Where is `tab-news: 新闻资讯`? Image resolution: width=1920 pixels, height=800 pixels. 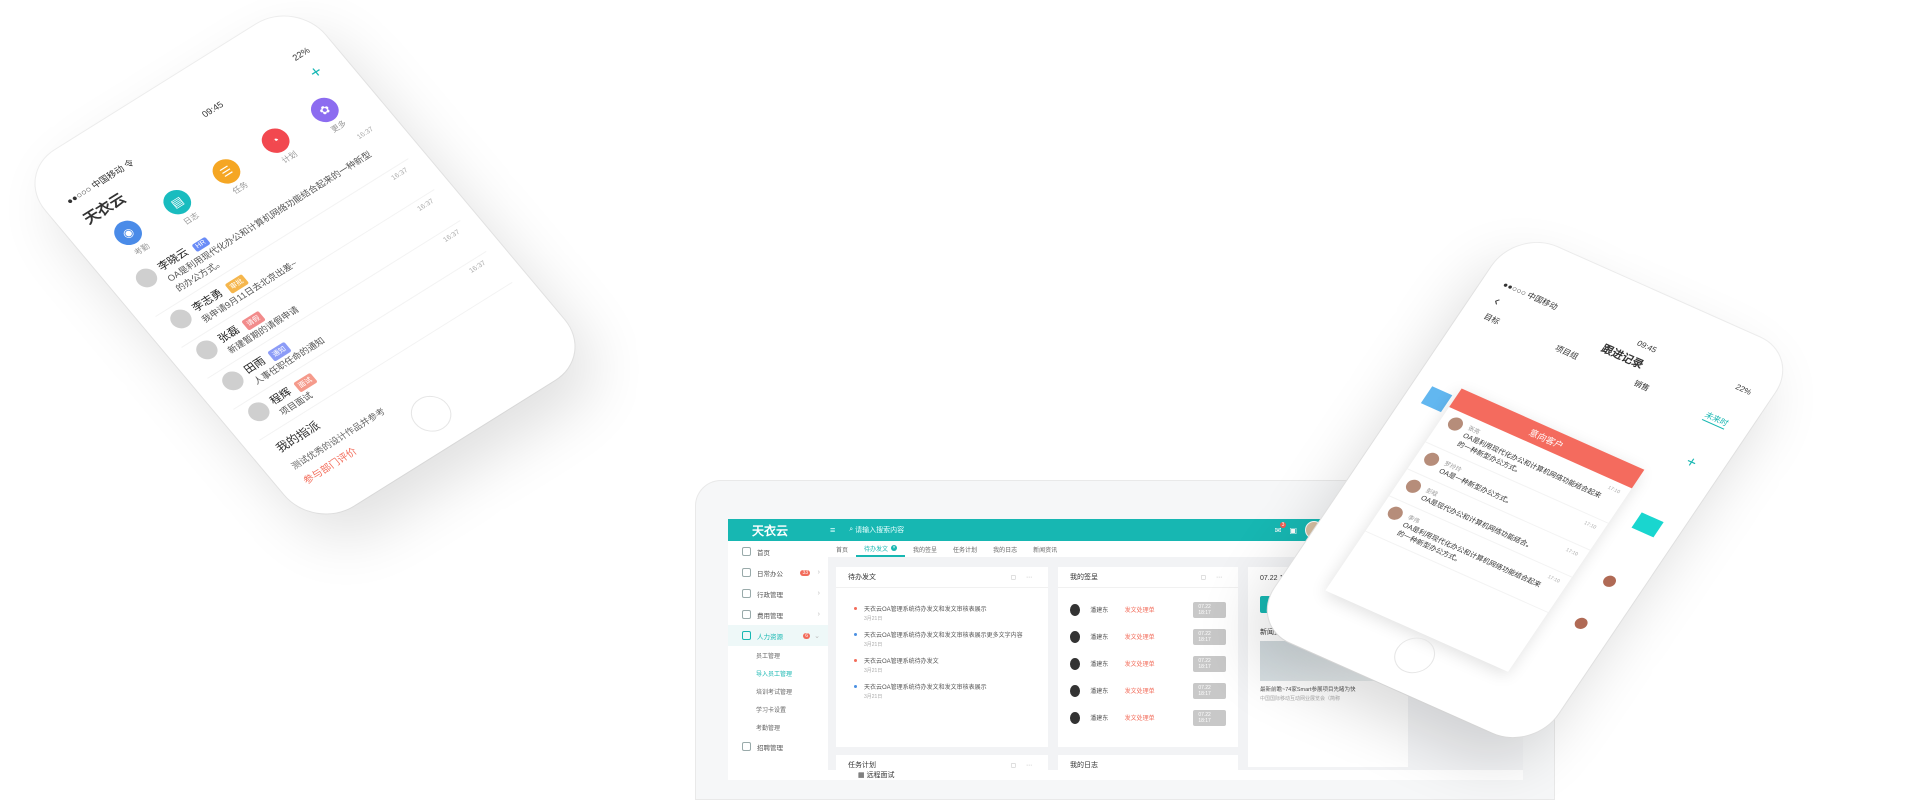 tab-news: 新闻资讯 is located at coordinates (1045, 549).